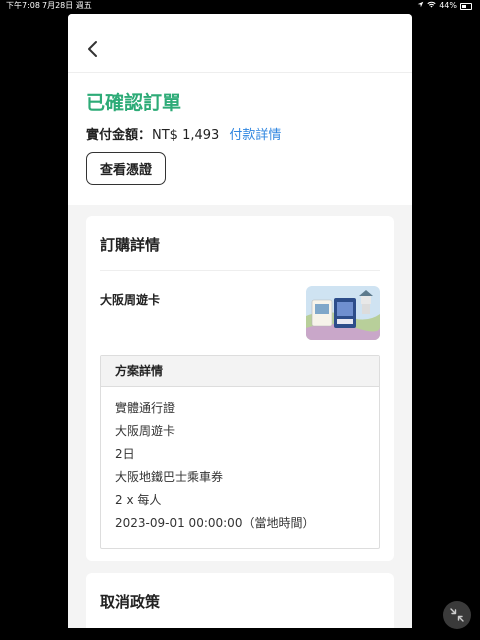 This screenshot has width=480, height=640. I want to click on view-voucher-button: 查看憑證, so click(126, 168).